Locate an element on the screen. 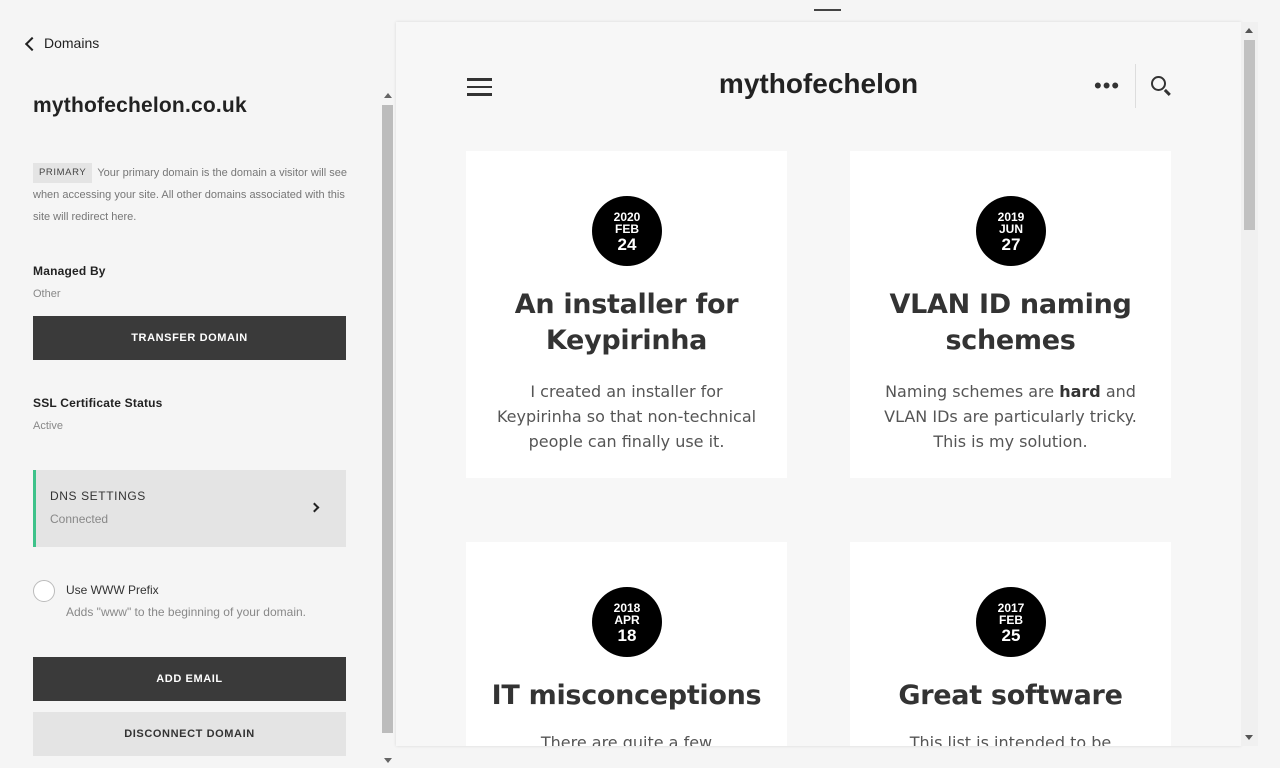  post-title: IT misconceptions is located at coordinates (626, 696).